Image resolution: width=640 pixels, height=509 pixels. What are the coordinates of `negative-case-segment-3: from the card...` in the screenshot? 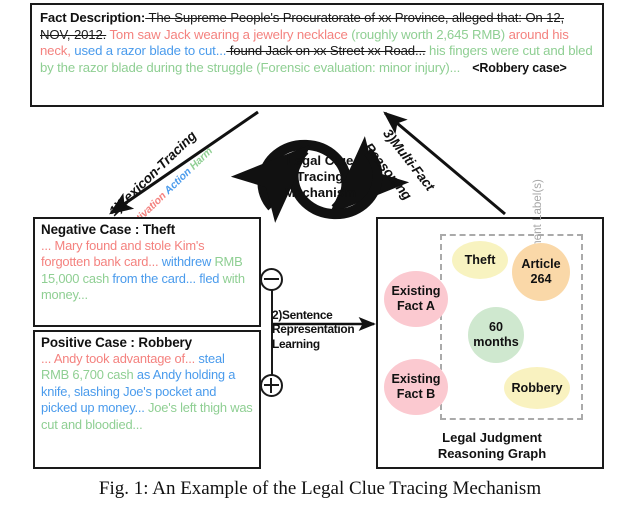 It's located at (154, 278).